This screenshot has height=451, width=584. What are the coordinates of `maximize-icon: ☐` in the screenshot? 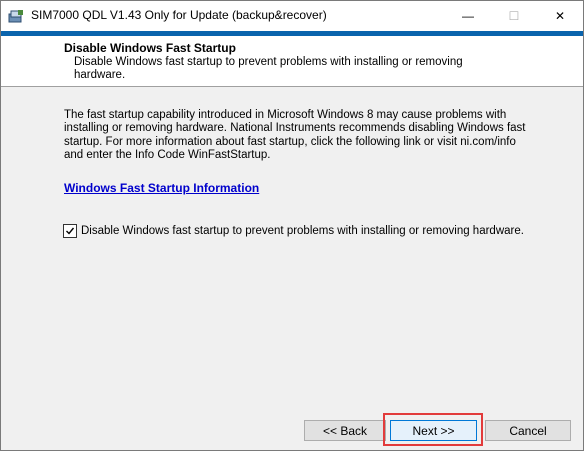 It's located at (514, 16).